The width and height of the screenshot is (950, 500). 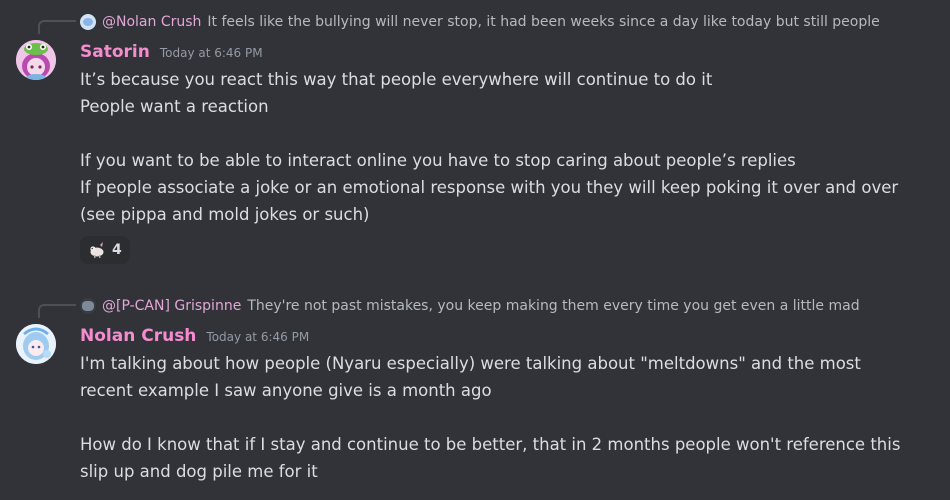 What do you see at coordinates (97, 250) in the screenshot?
I see `sheep-emoji-icon` at bounding box center [97, 250].